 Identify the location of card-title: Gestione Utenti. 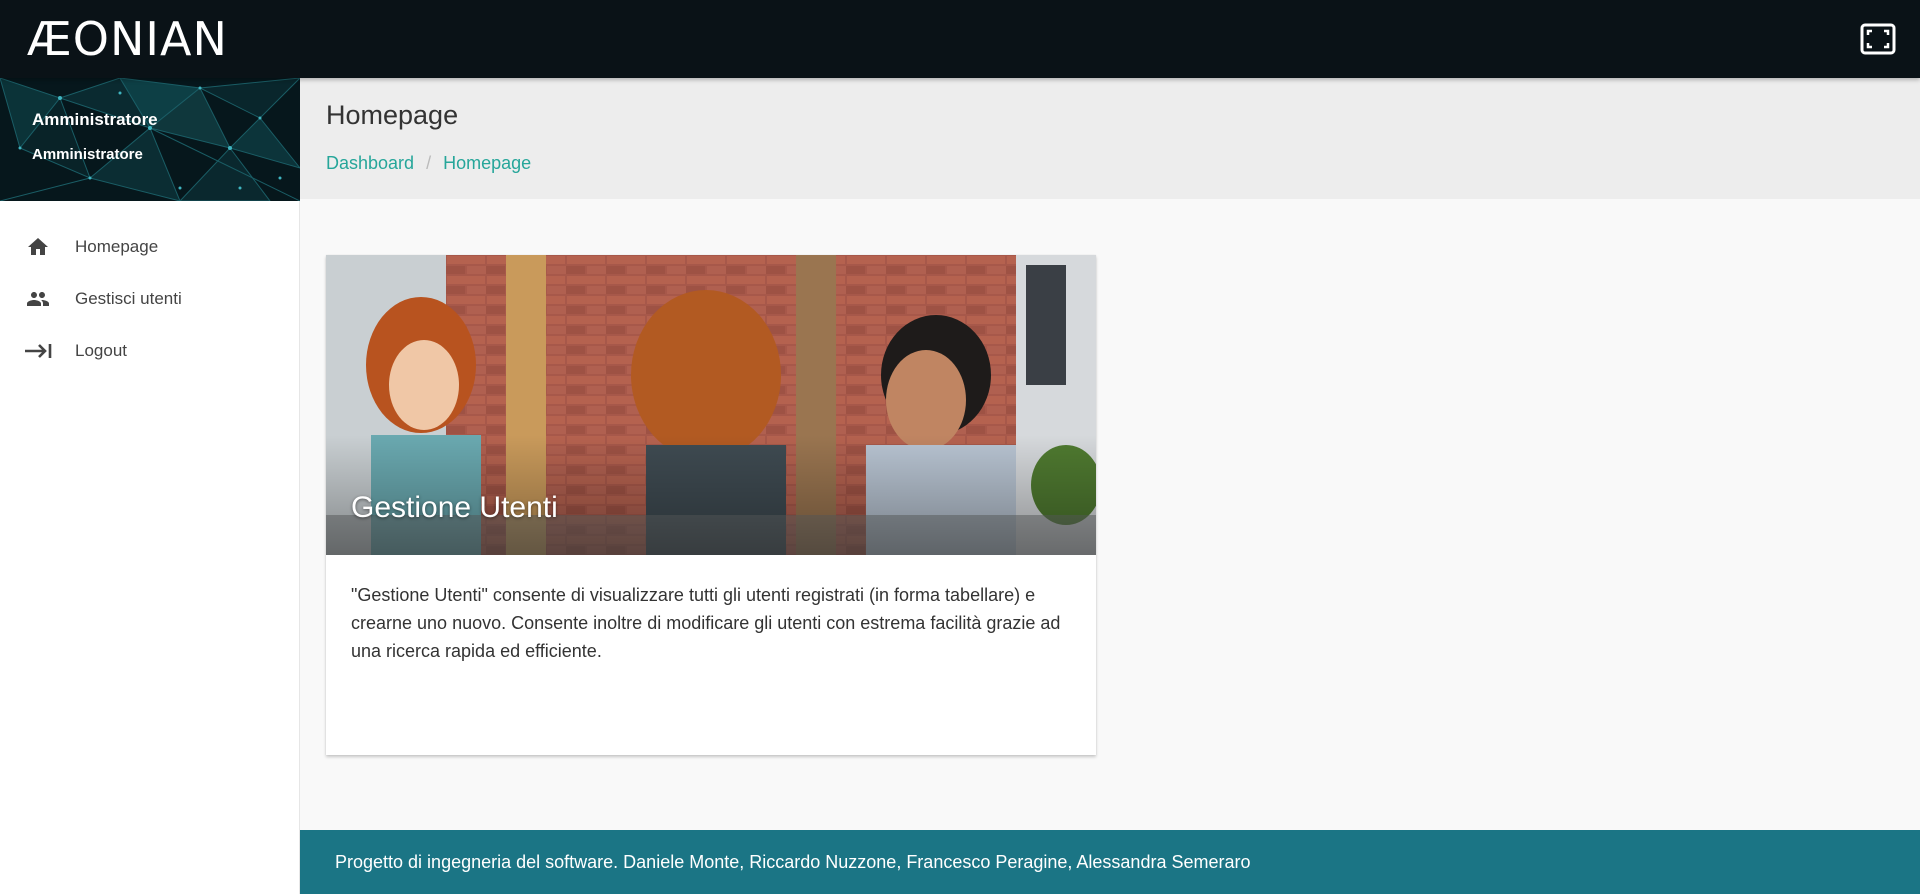
(454, 507).